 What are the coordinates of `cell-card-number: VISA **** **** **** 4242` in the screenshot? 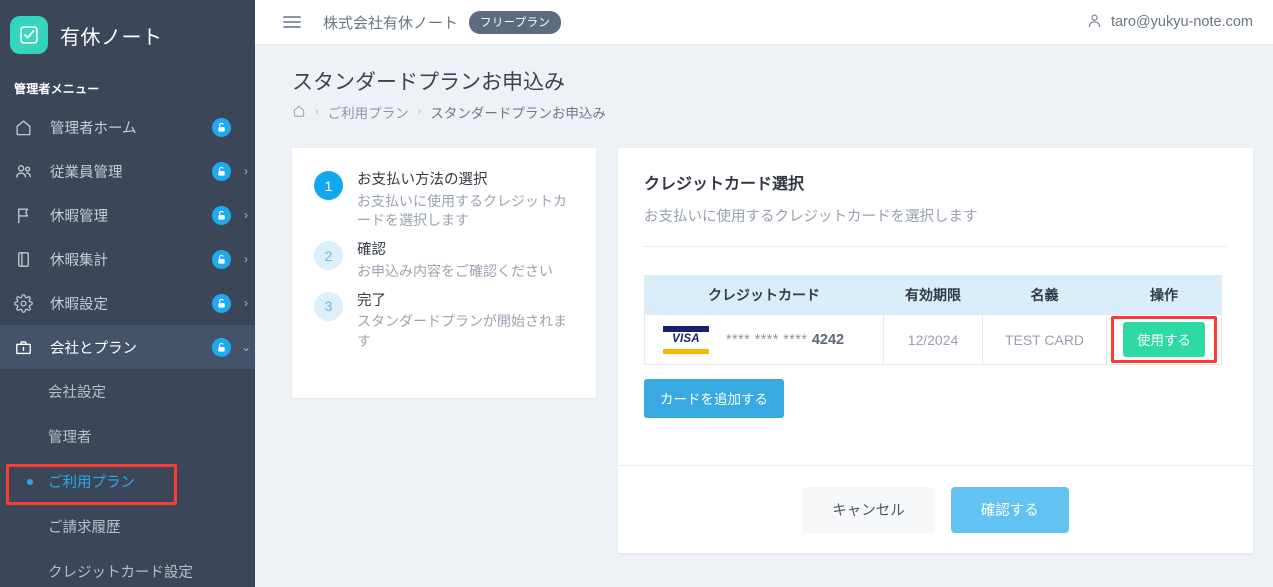 It's located at (764, 339).